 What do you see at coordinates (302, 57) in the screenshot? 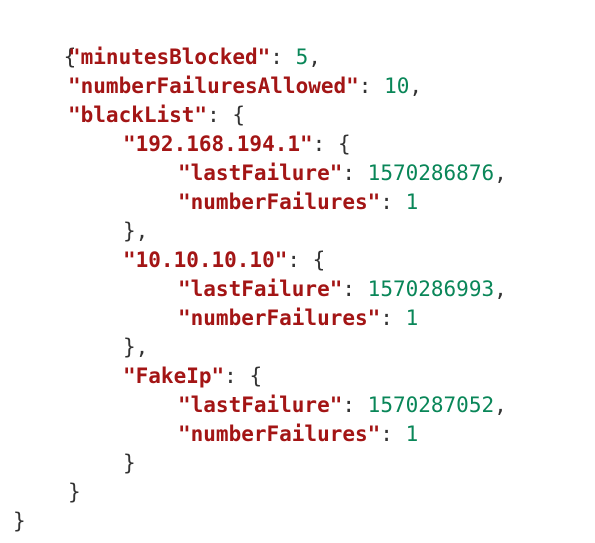
I see `minutes-blocked-value: 5` at bounding box center [302, 57].